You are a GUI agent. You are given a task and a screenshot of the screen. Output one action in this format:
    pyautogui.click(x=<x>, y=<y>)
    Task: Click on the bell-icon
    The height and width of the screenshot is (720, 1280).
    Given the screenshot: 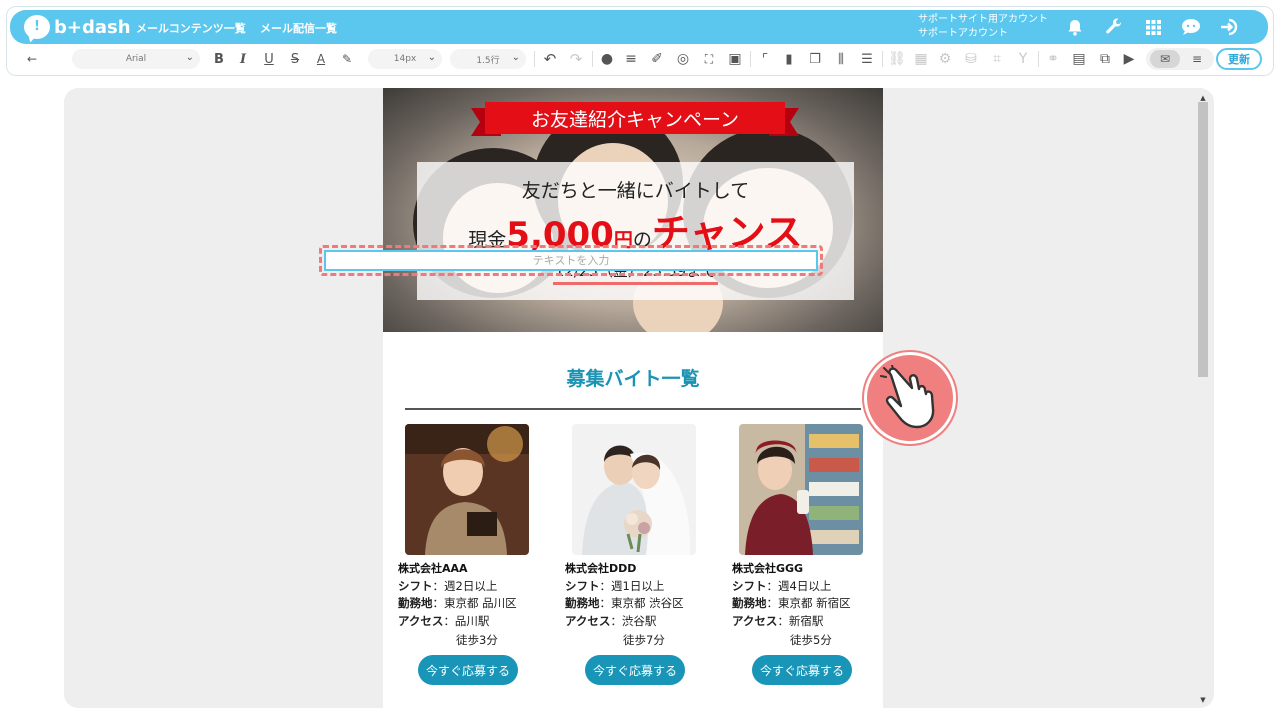 What is the action you would take?
    pyautogui.click(x=1075, y=27)
    